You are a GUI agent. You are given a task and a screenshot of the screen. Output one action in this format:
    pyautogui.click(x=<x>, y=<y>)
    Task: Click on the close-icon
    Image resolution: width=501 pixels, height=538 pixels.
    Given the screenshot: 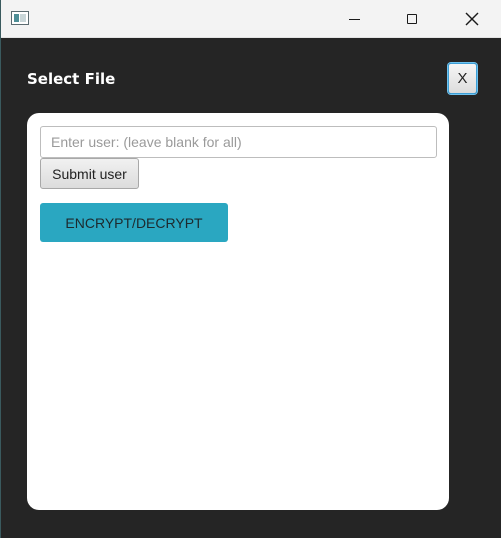 What is the action you would take?
    pyautogui.click(x=472, y=19)
    